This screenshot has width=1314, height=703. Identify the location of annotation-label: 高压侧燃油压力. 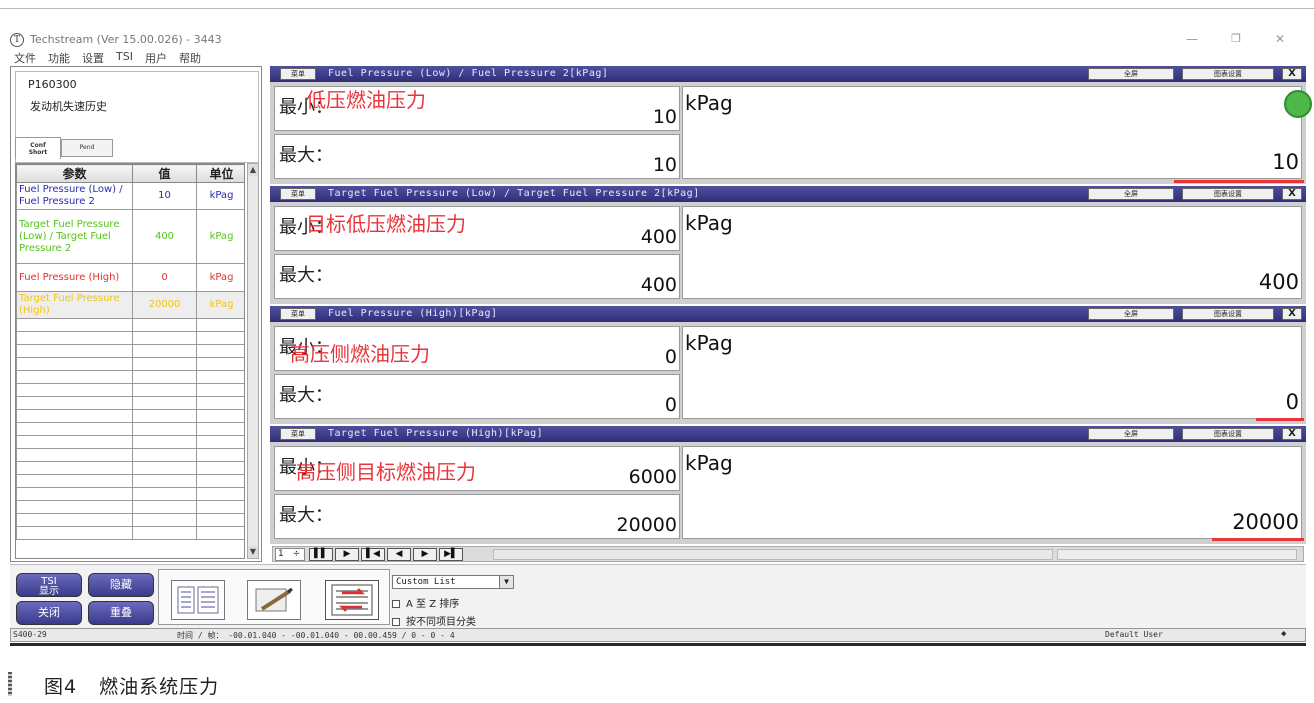
(360, 354).